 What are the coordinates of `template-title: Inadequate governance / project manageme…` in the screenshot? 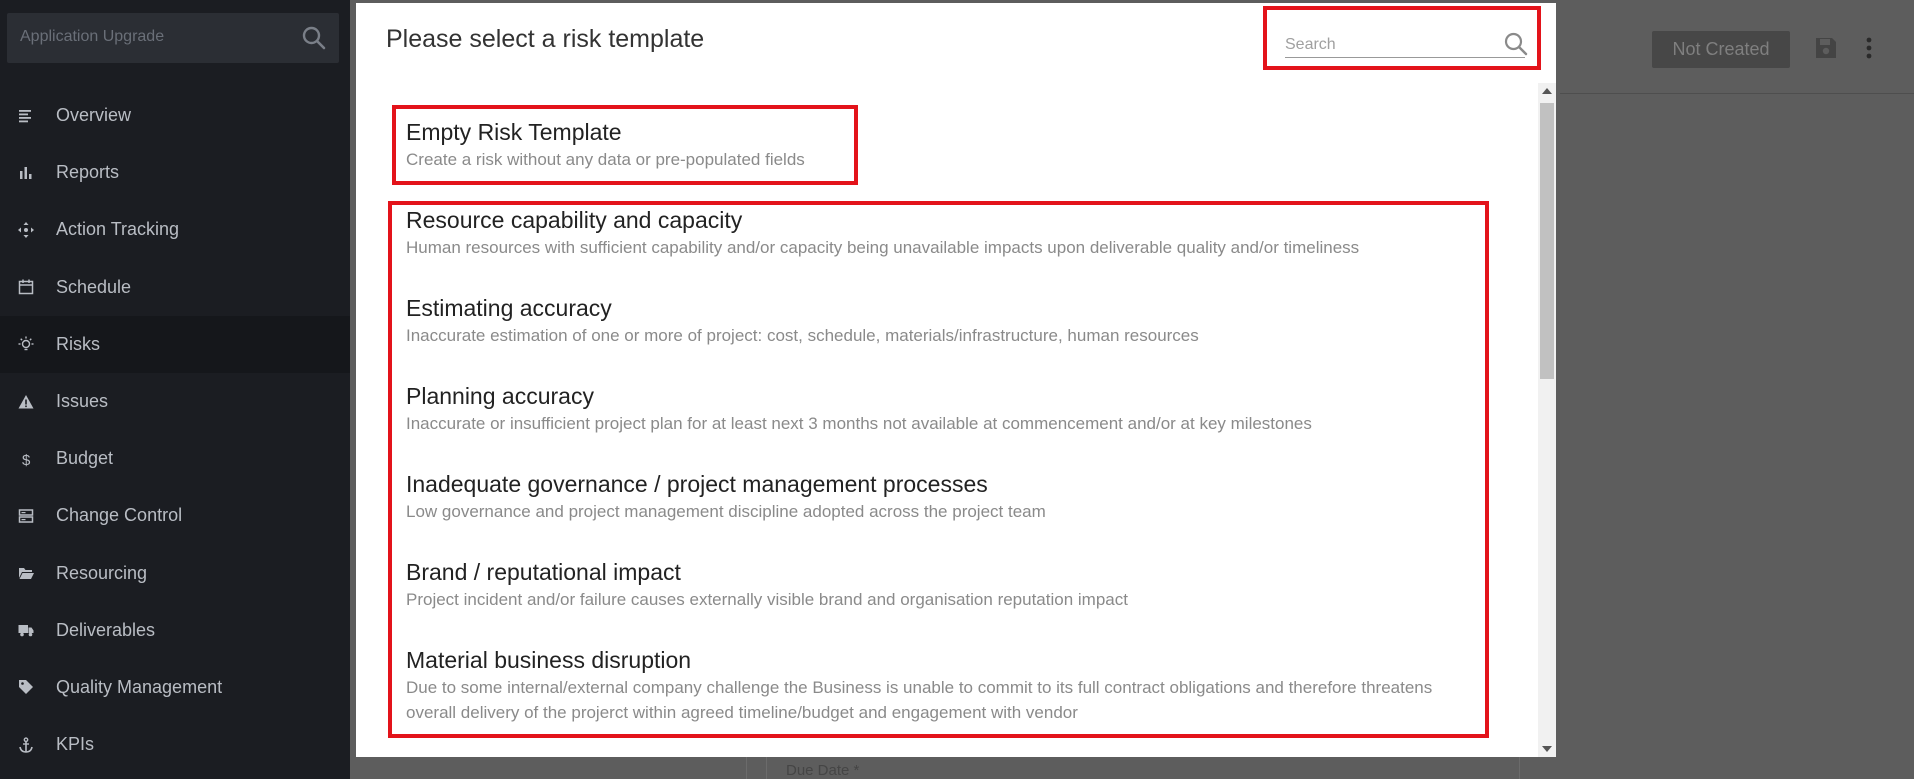 It's located at (697, 484).